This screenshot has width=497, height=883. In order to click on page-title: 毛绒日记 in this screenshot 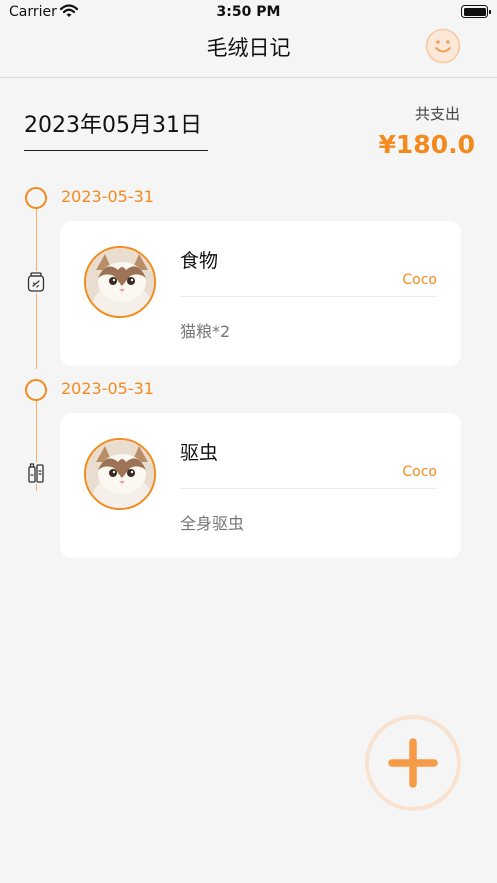, I will do `click(248, 48)`.